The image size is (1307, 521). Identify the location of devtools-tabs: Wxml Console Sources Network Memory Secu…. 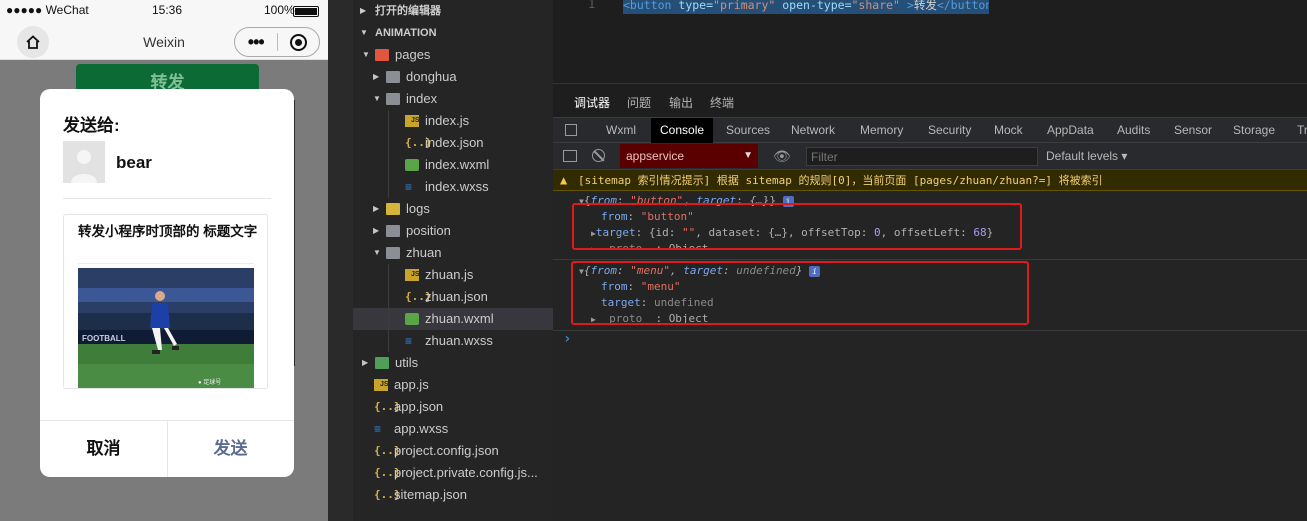
(930, 130).